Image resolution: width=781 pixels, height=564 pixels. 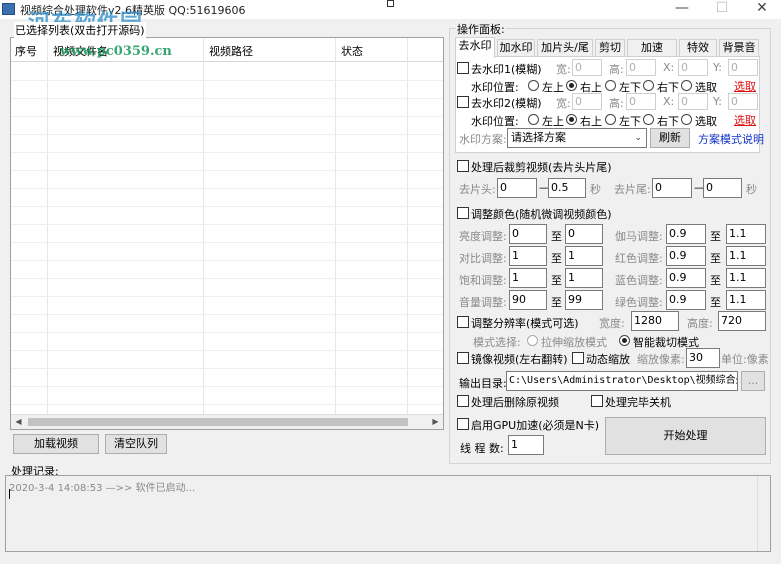 I want to click on wm1-checkbox, so click(x=463, y=68).